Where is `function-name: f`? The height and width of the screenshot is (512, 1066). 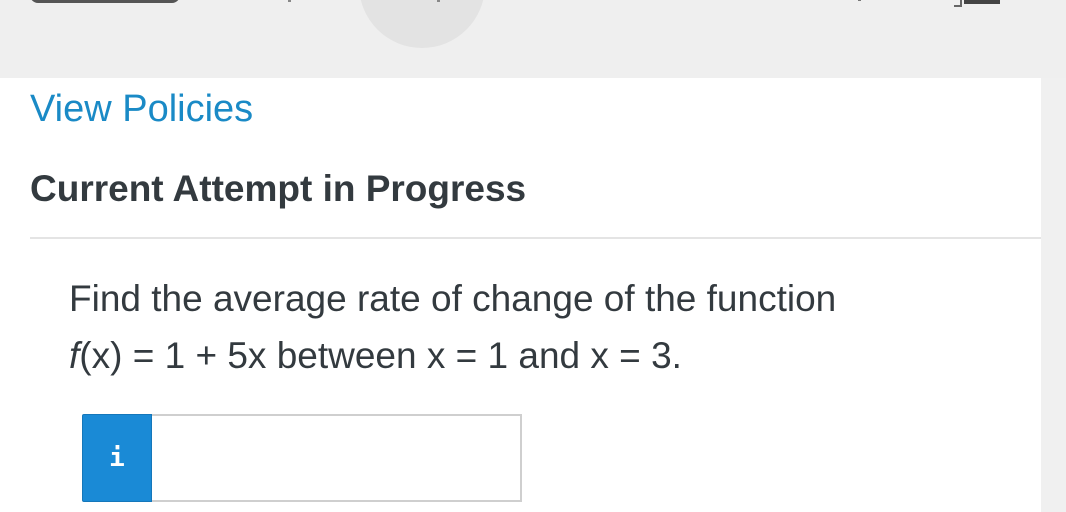
function-name: f is located at coordinates (74, 355).